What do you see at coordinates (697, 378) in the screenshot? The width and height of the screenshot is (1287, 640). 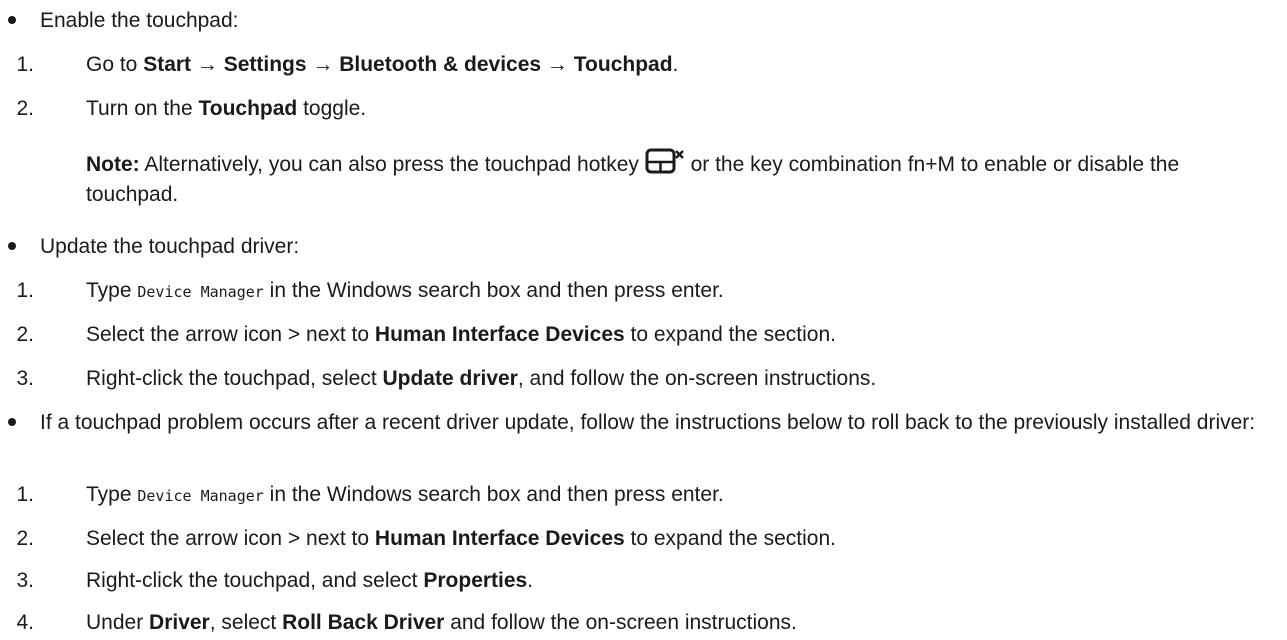 I see `step-text-end: , and follow the on-screen instructions.` at bounding box center [697, 378].